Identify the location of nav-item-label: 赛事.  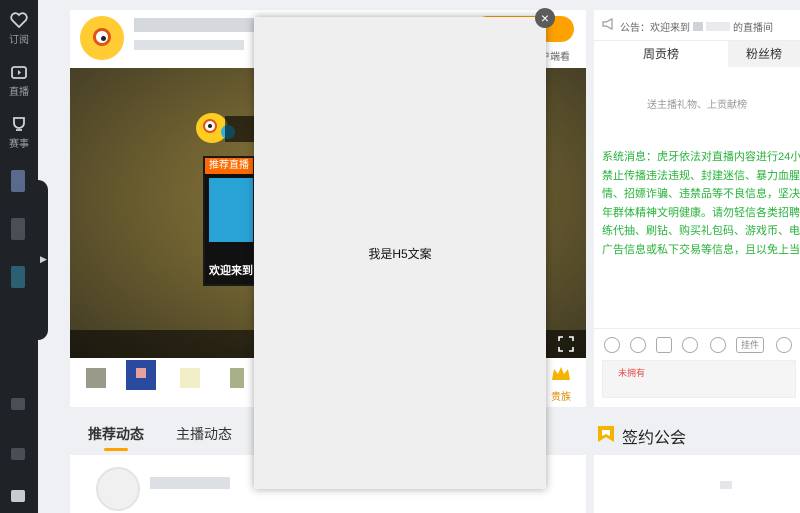
(19, 144).